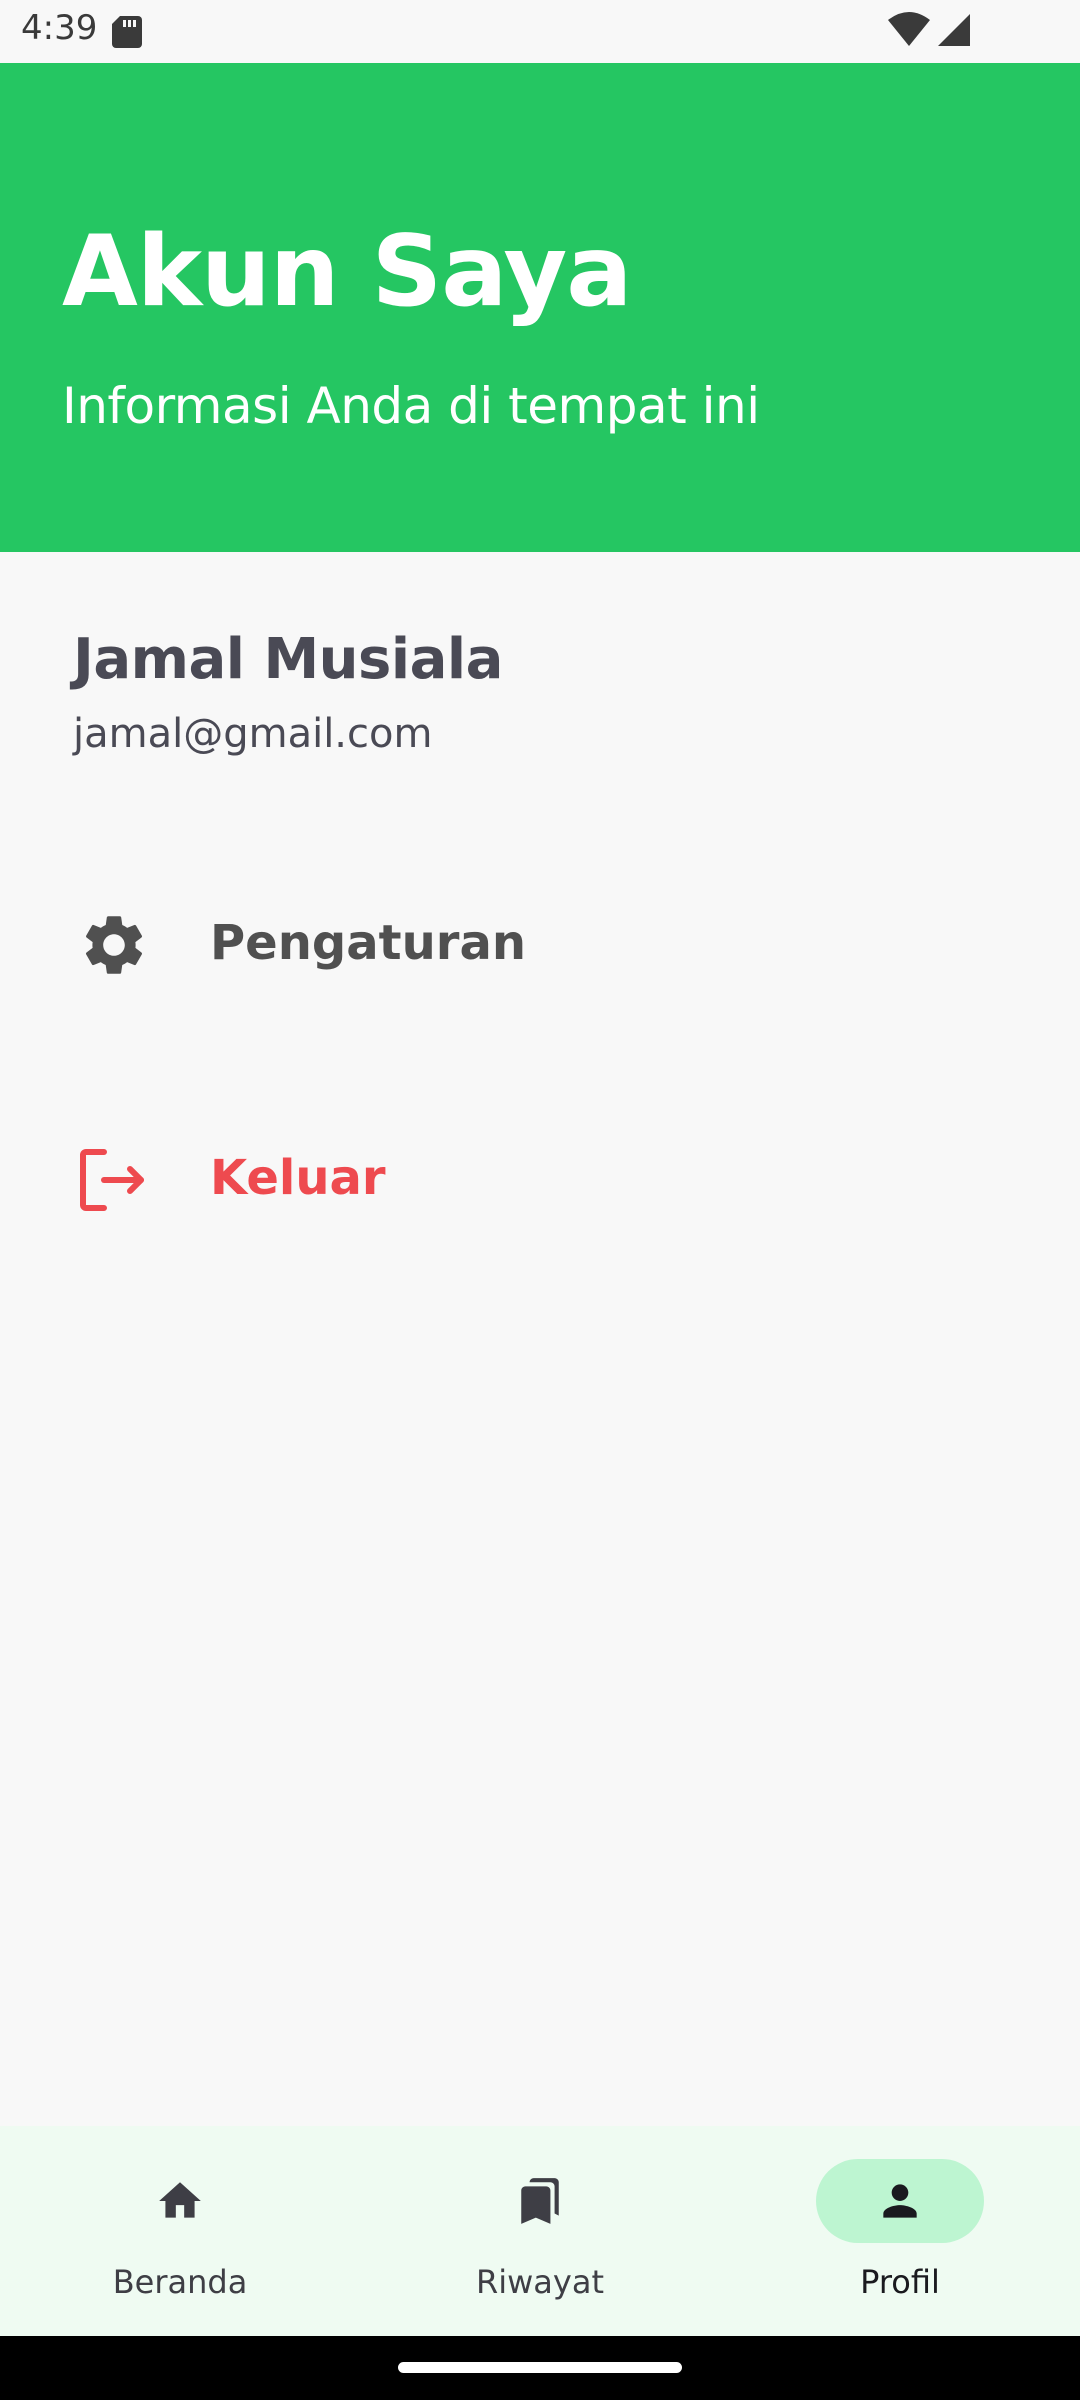  What do you see at coordinates (900, 2231) in the screenshot?
I see `nav-item-profil: Profil` at bounding box center [900, 2231].